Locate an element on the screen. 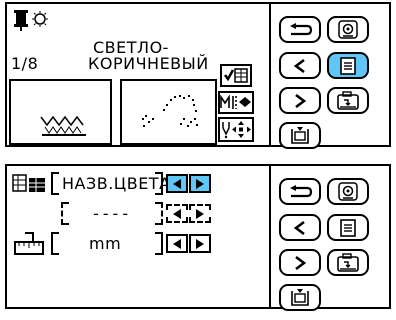 The image size is (396, 320). embroidery-preview is located at coordinates (168, 112).